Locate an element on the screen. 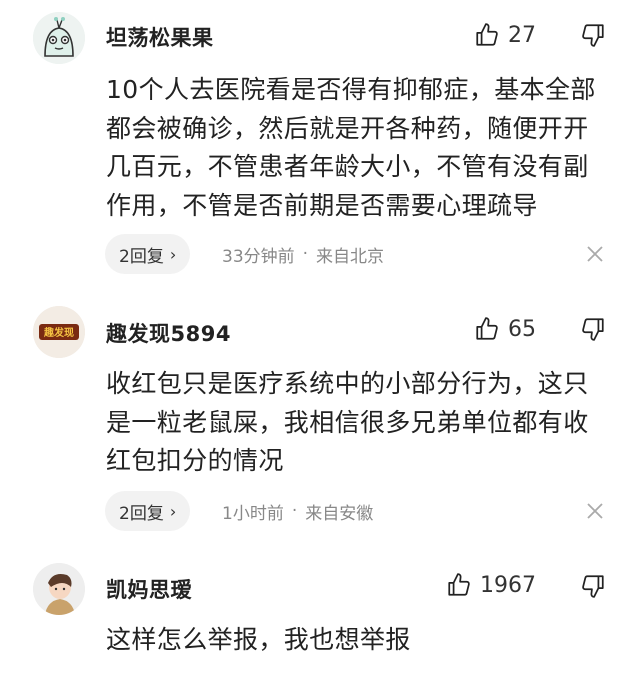  avatar: 趣发现 is located at coordinates (59, 332).